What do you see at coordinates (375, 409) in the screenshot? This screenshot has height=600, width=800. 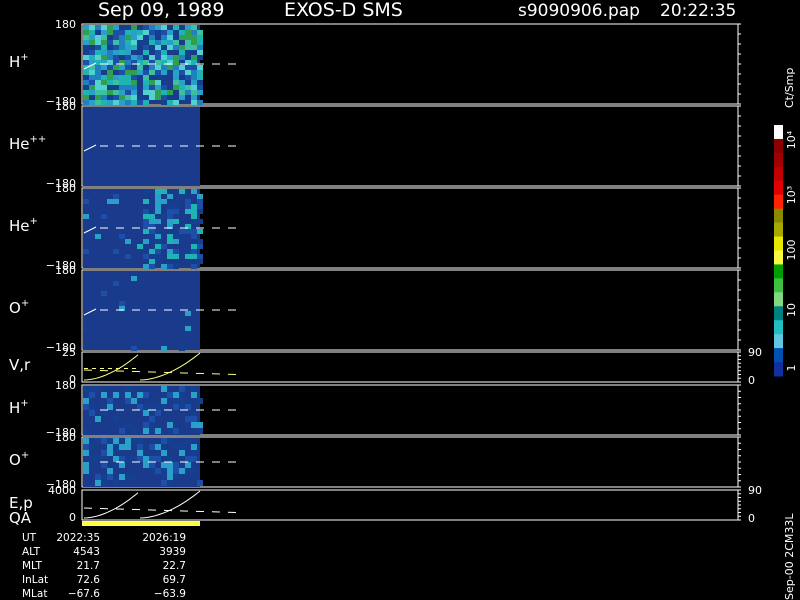 I see `panel-5: 180−180H+` at bounding box center [375, 409].